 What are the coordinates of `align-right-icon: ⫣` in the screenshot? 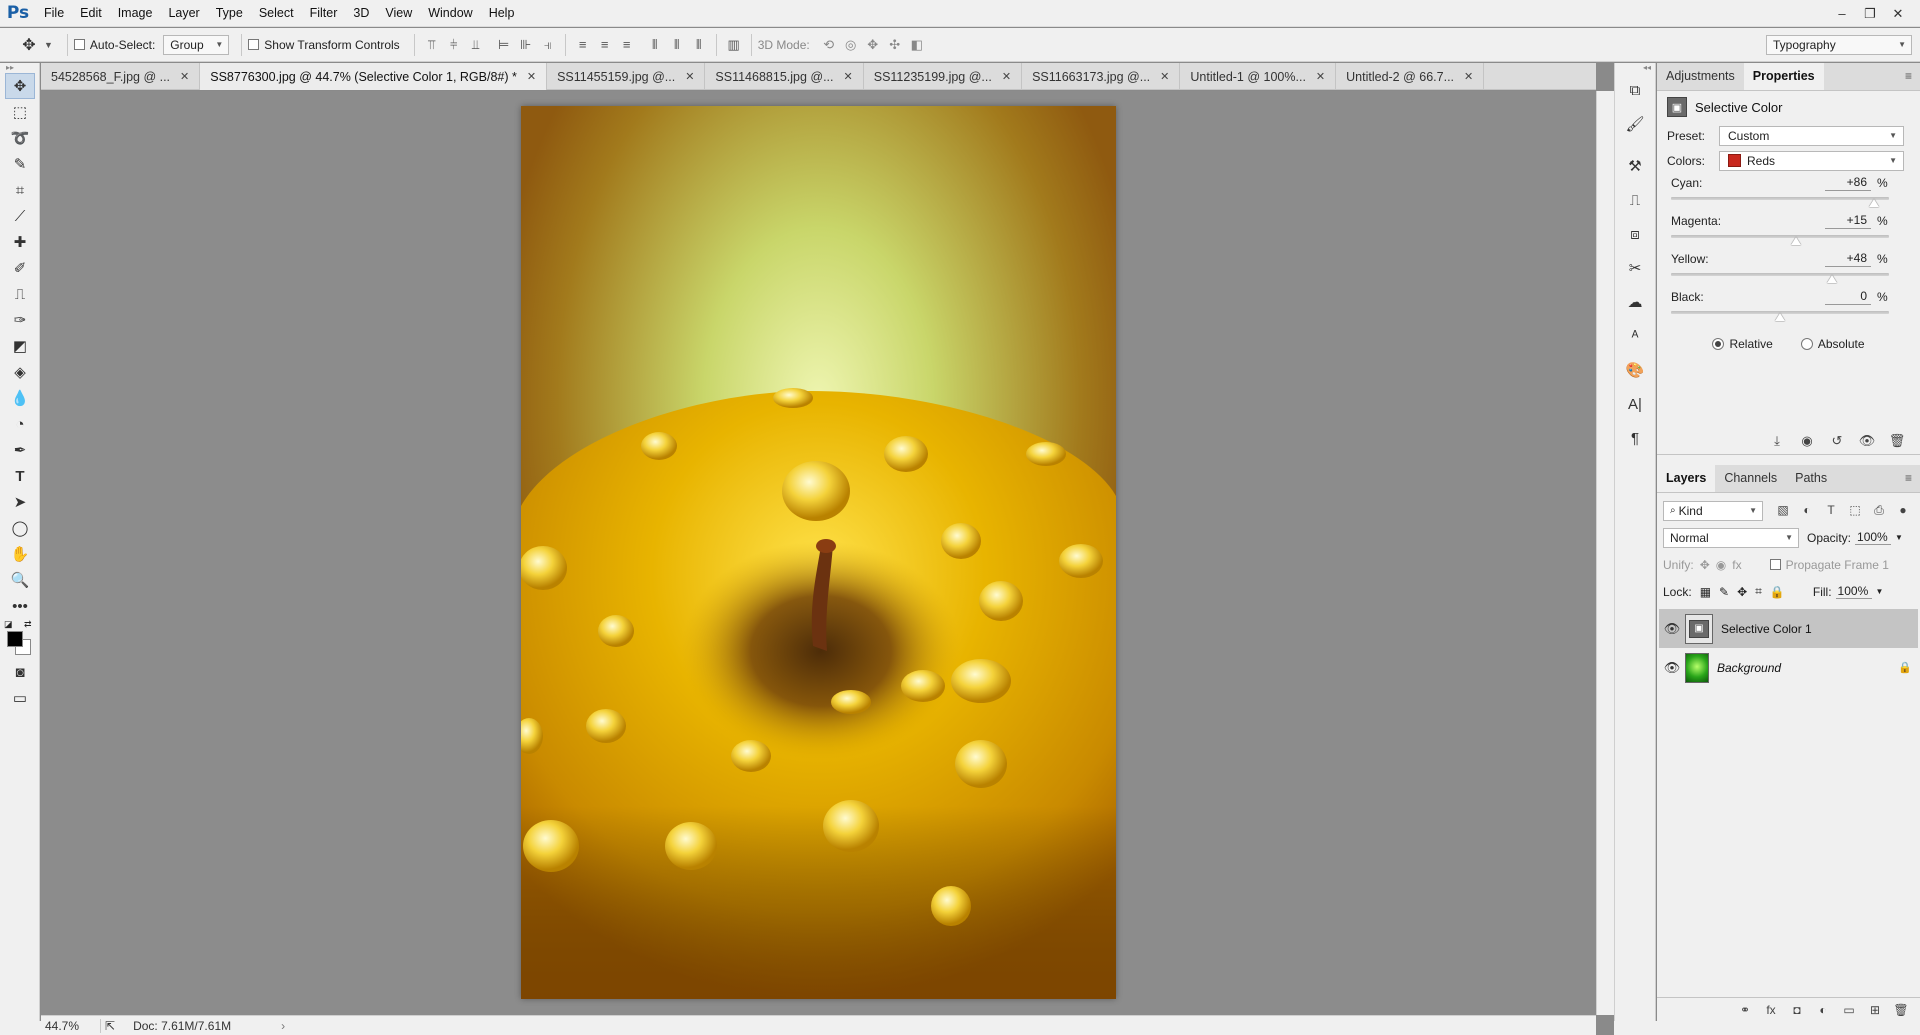 It's located at (548, 45).